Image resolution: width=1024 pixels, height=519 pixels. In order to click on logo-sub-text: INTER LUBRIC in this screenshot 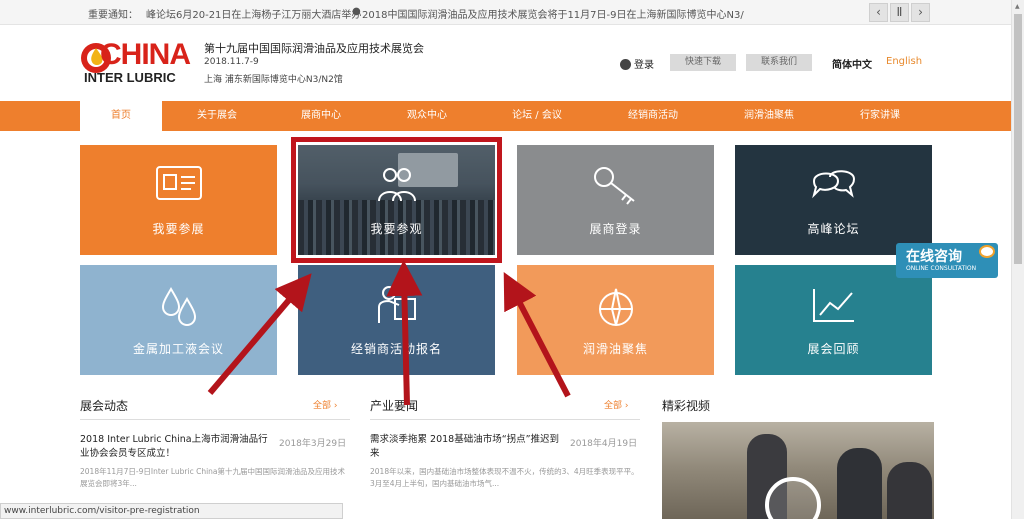, I will do `click(130, 77)`.